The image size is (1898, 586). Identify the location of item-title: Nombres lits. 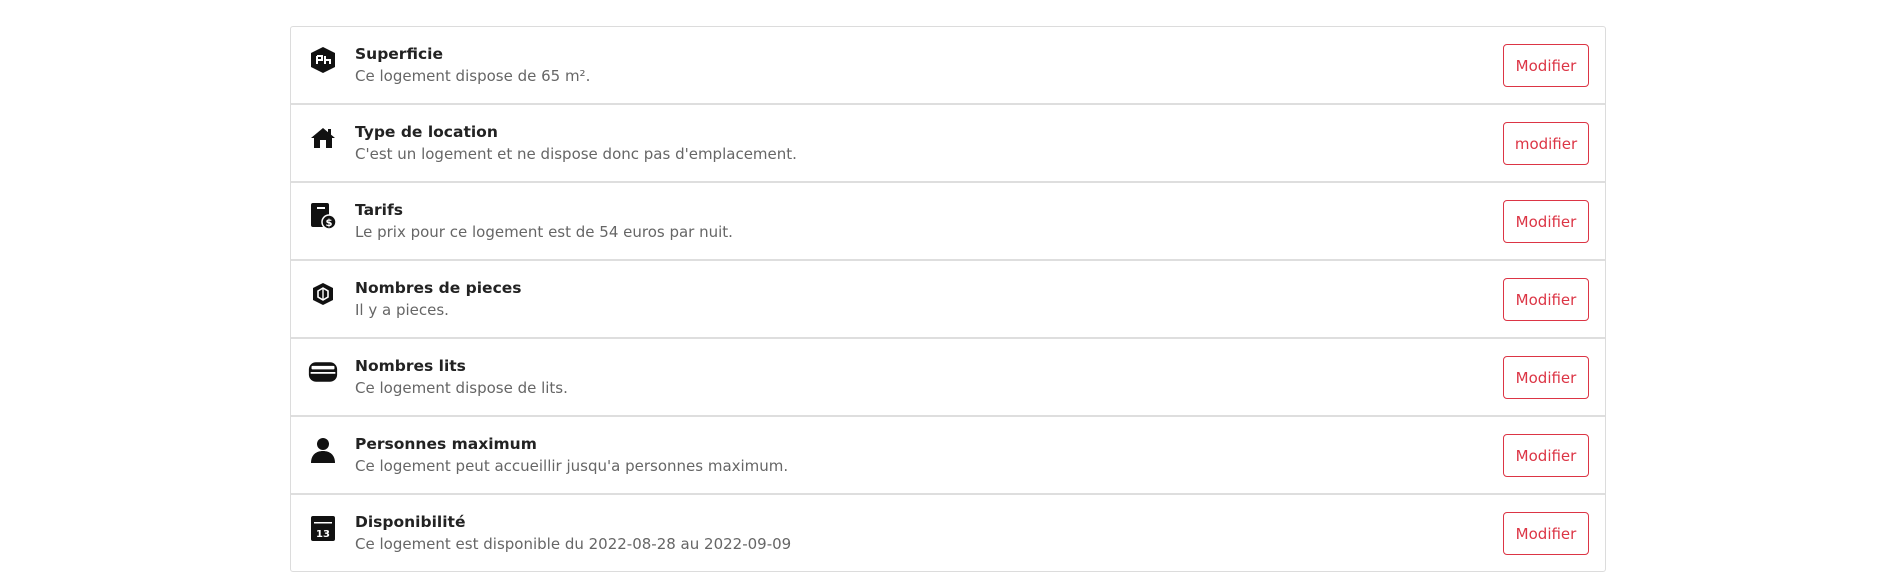
(410, 366).